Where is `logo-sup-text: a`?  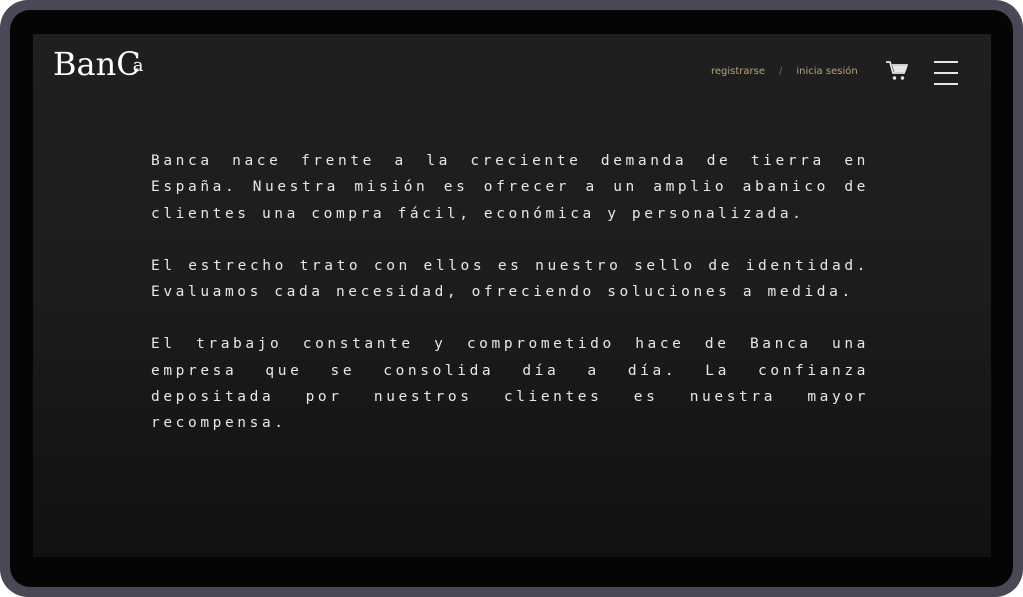
logo-sup-text: a is located at coordinates (138, 65).